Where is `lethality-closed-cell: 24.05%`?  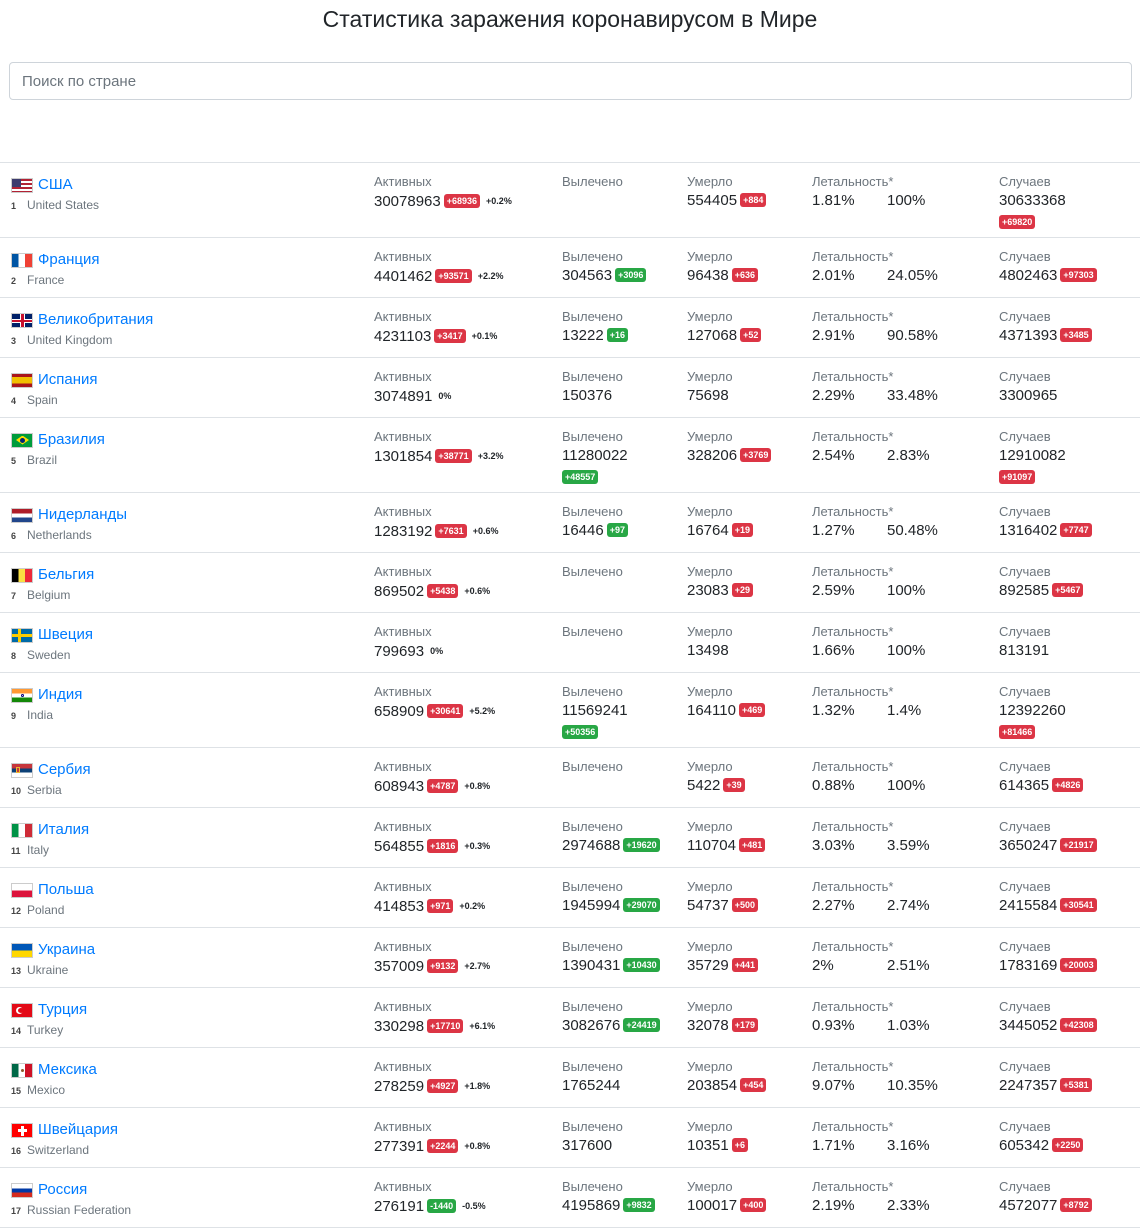 lethality-closed-cell: 24.05% is located at coordinates (912, 275).